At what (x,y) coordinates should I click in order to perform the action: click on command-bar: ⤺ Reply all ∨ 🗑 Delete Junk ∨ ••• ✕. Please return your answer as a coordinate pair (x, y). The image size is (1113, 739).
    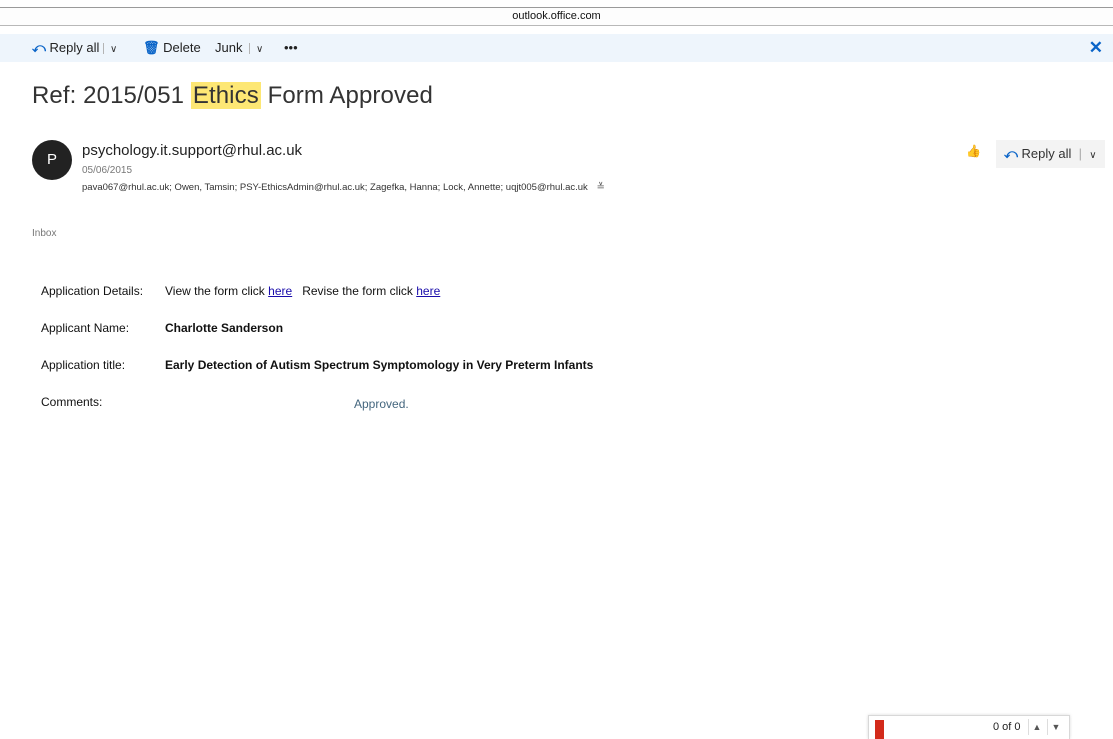
    Looking at the image, I should click on (556, 48).